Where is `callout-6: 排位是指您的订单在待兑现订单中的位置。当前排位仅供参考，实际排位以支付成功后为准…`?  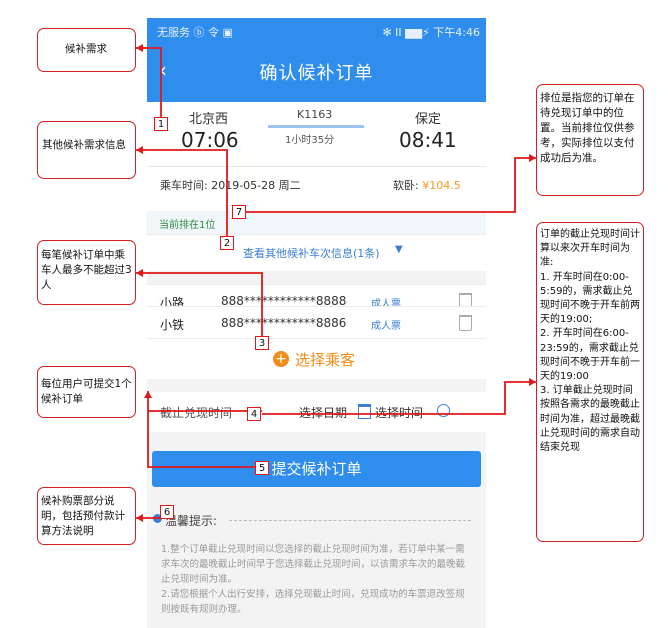 callout-6: 排位是指您的订单在待兑现订单中的位置。当前排位仅供参考，实际排位以支付成功后为准… is located at coordinates (590, 140).